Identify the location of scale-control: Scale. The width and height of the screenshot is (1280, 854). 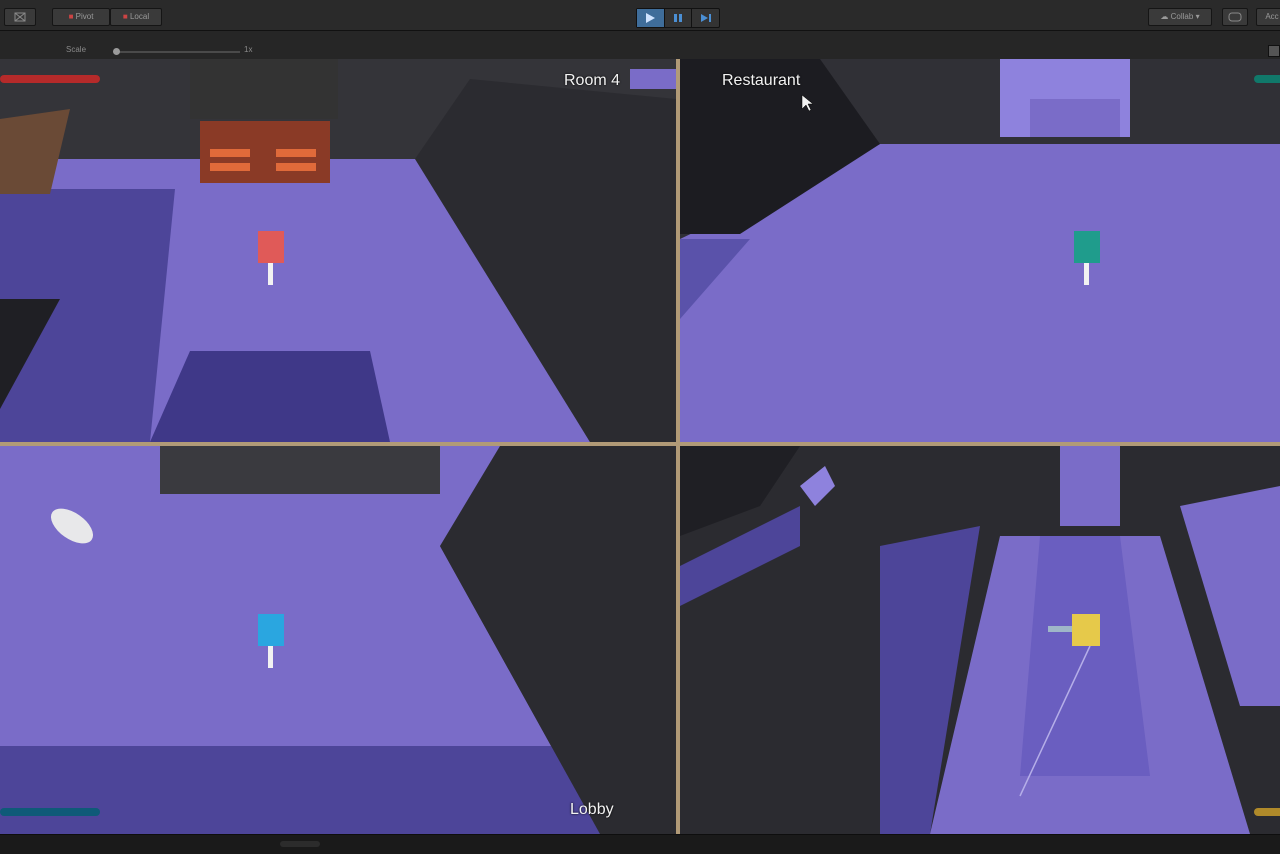
(76, 50).